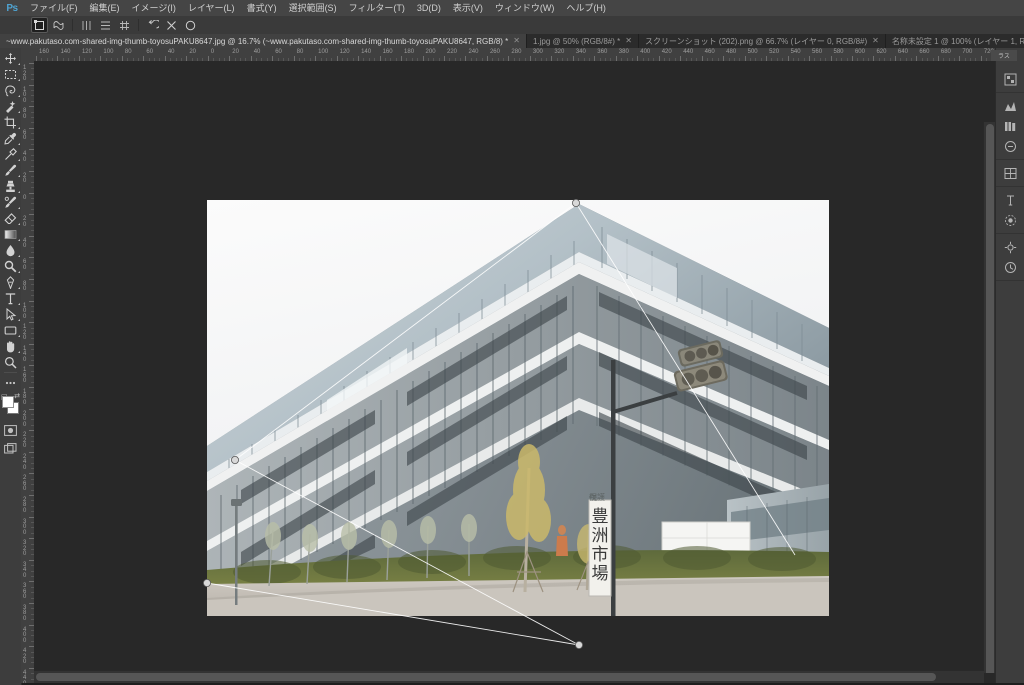  What do you see at coordinates (582, 41) in the screenshot?
I see `tab-1-jpg: 1.jpg @ 50% (RGB/8#) * ✕` at bounding box center [582, 41].